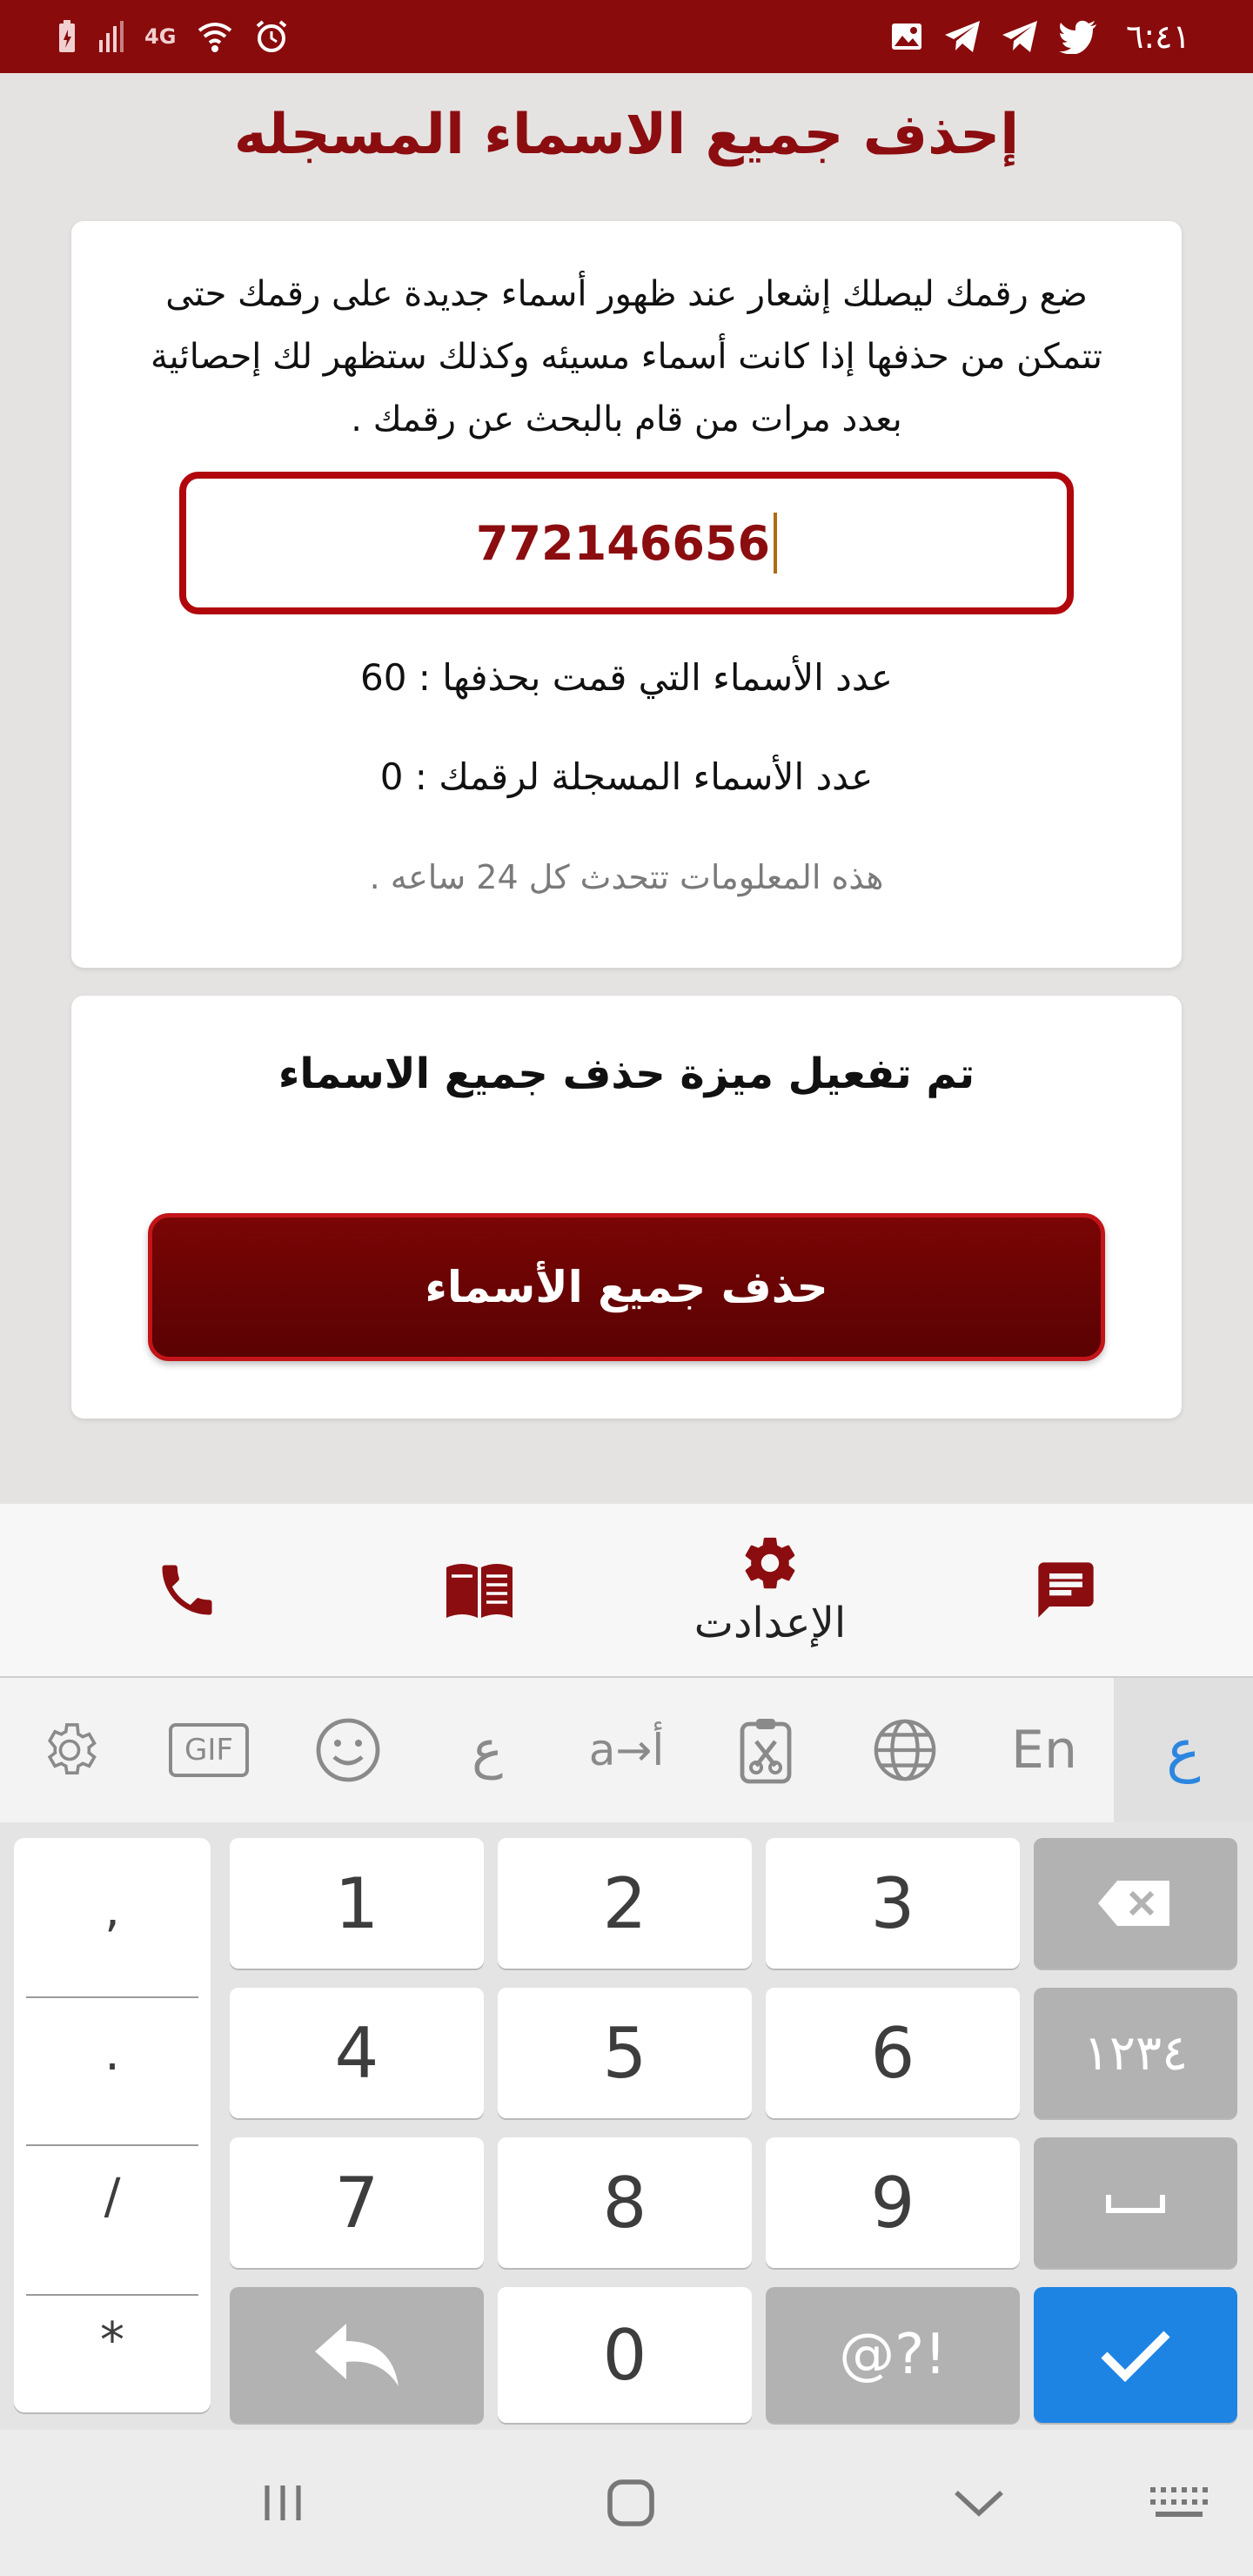 The width and height of the screenshot is (1253, 2576). Describe the element at coordinates (893, 2053) in the screenshot. I see `key-6: 6` at that location.